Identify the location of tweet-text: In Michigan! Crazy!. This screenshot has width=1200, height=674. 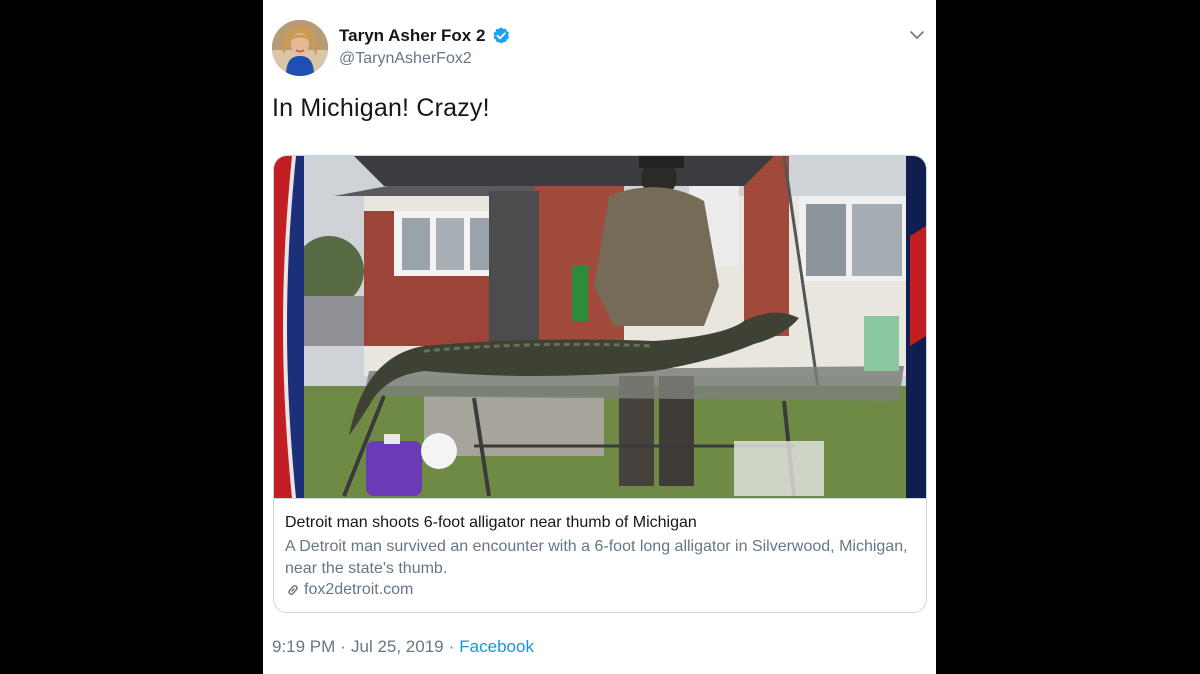
(381, 108).